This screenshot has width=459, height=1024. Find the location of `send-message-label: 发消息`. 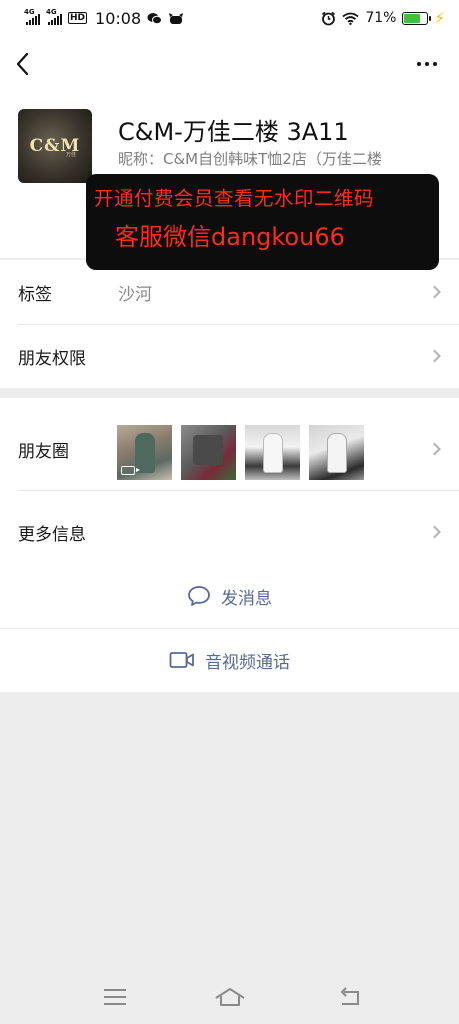

send-message-label: 发消息 is located at coordinates (246, 598).